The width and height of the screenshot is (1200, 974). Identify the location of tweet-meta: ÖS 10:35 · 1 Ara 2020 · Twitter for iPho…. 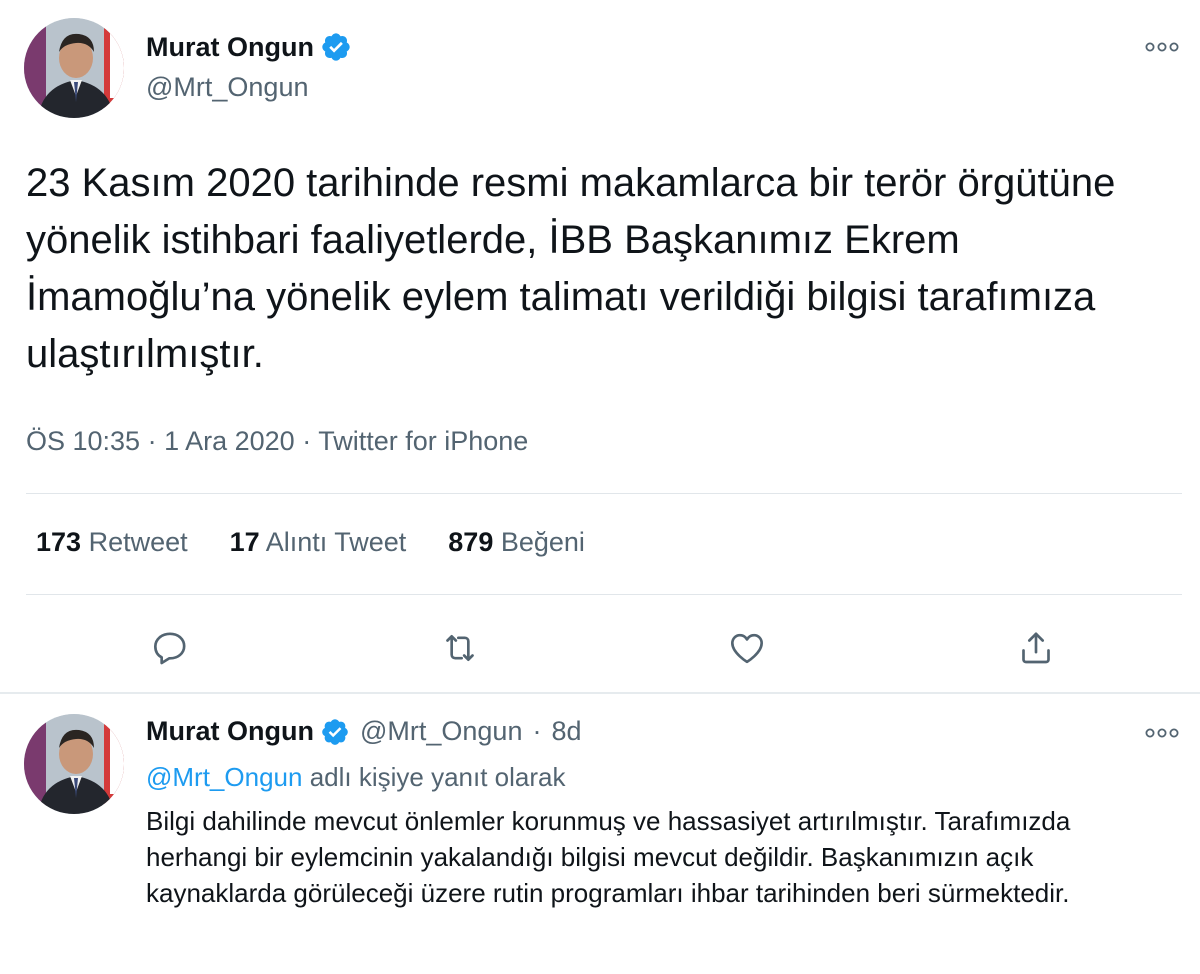
(277, 441).